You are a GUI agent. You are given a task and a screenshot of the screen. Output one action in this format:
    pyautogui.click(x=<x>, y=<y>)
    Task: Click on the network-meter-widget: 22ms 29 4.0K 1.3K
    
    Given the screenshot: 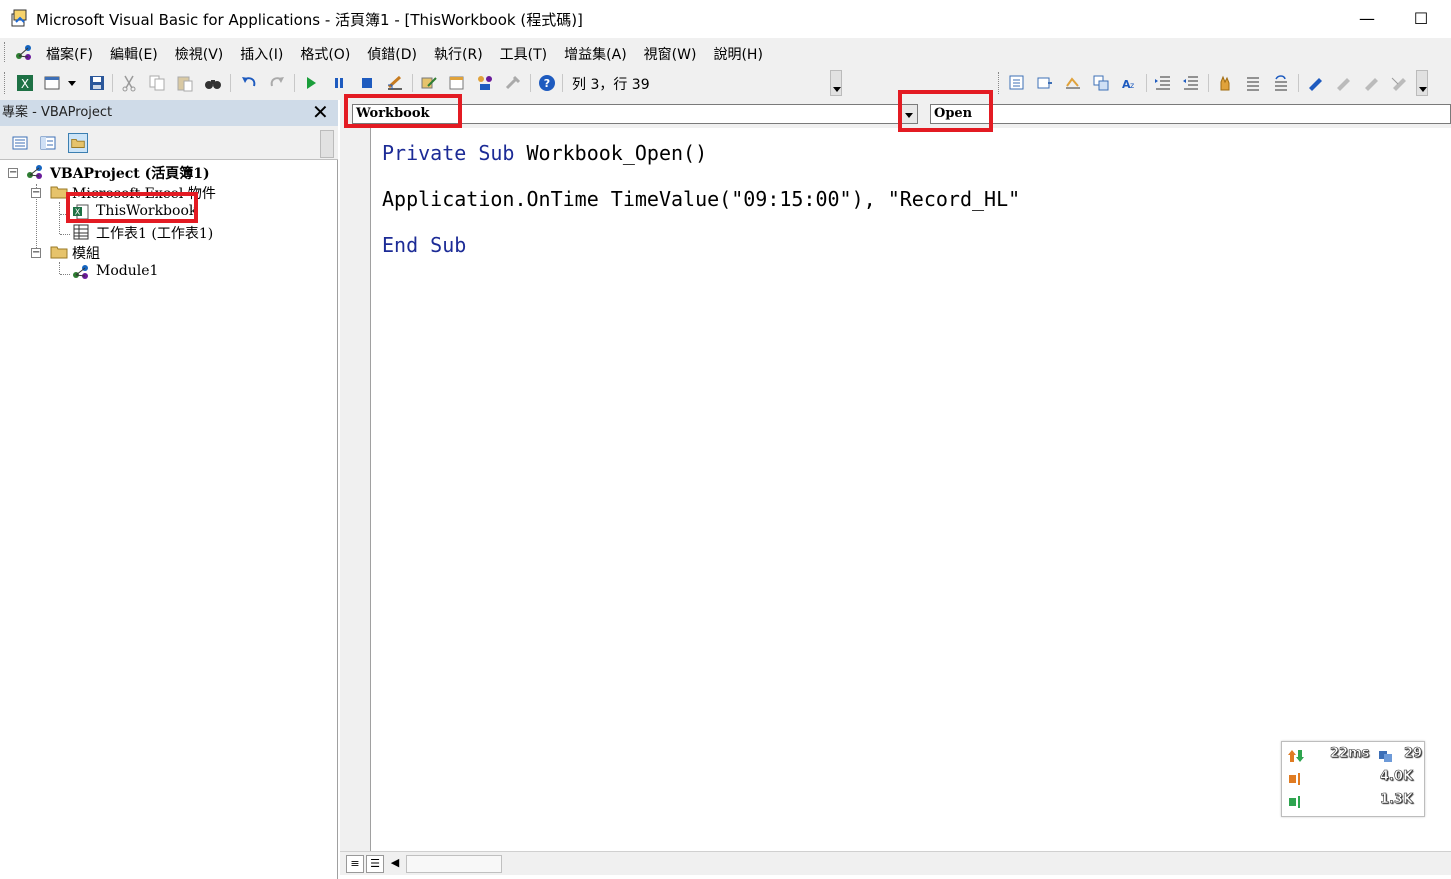 What is the action you would take?
    pyautogui.click(x=1353, y=779)
    